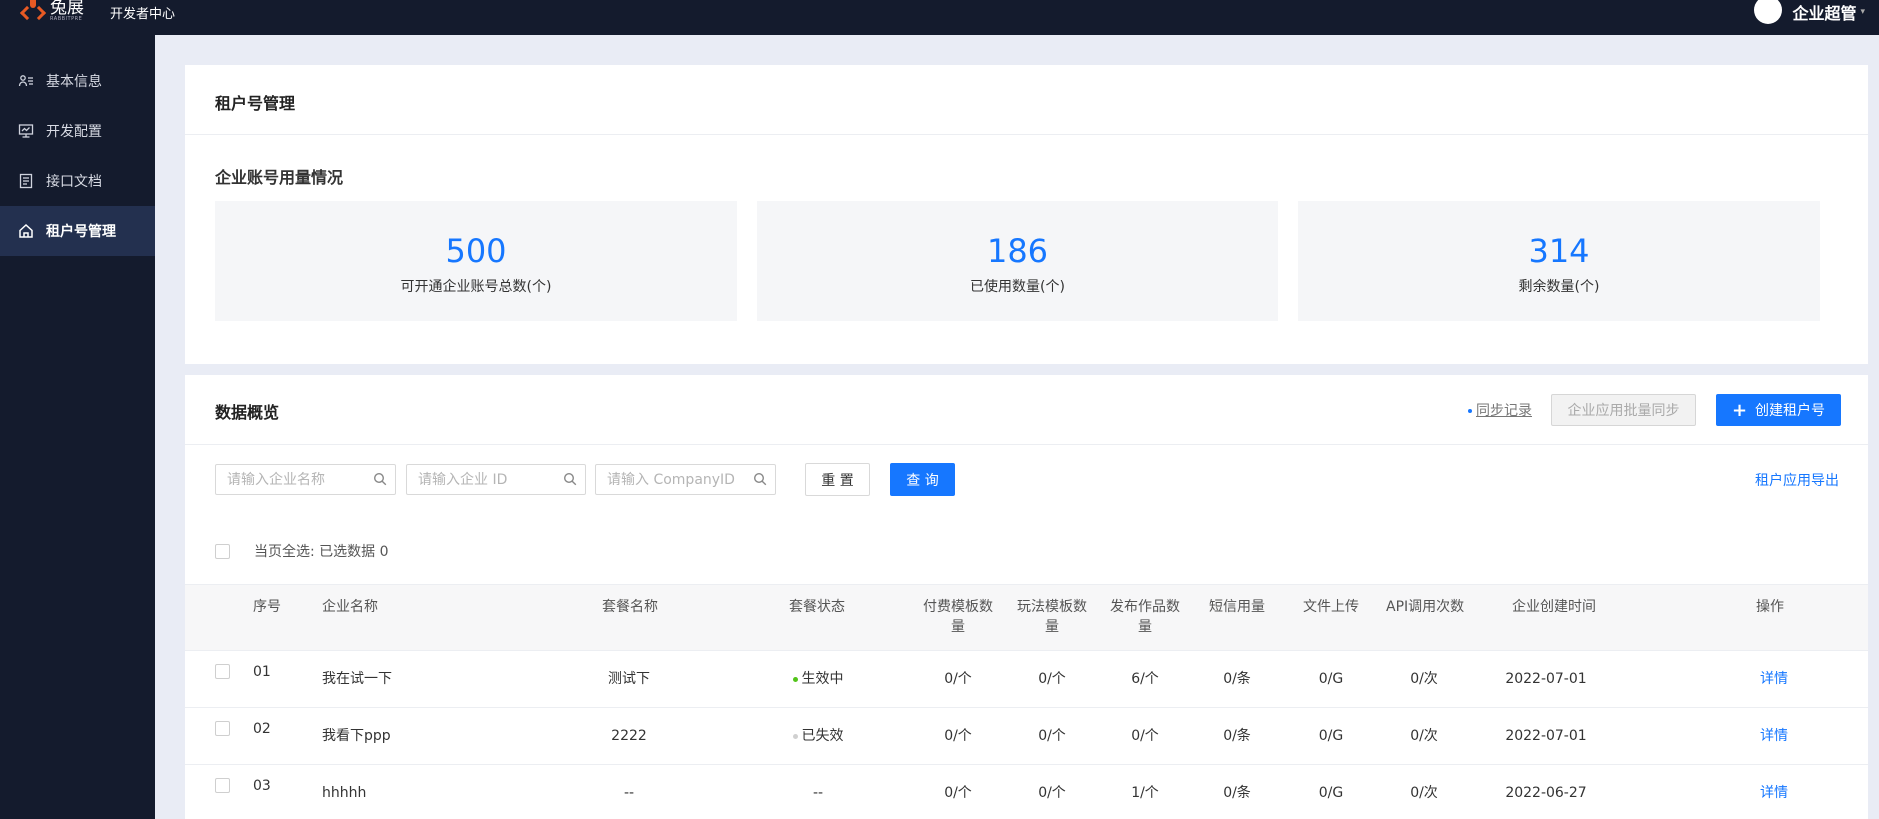 The image size is (1879, 819). I want to click on row-works: 6/个, so click(1145, 679).